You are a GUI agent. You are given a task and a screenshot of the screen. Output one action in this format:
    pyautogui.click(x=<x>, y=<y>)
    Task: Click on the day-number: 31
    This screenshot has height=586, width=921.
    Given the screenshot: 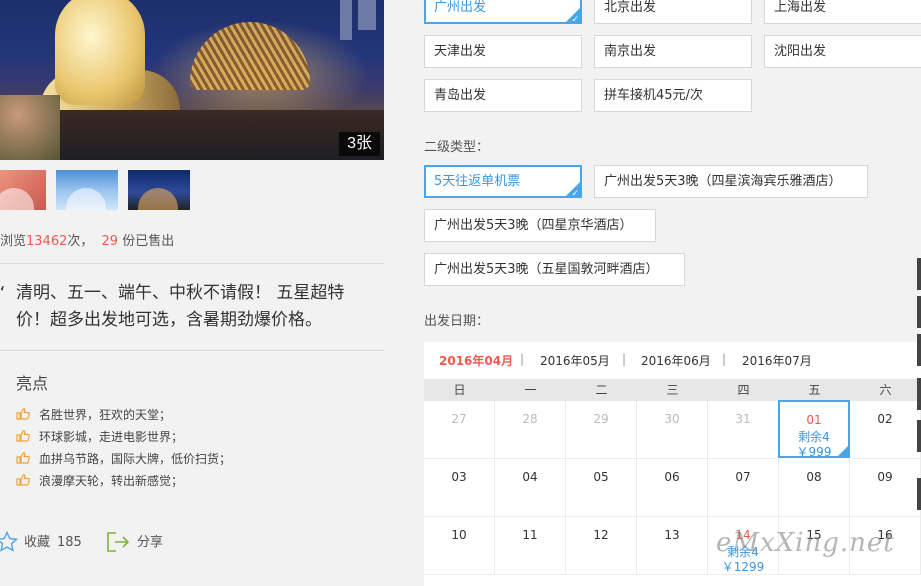 What is the action you would take?
    pyautogui.click(x=743, y=419)
    